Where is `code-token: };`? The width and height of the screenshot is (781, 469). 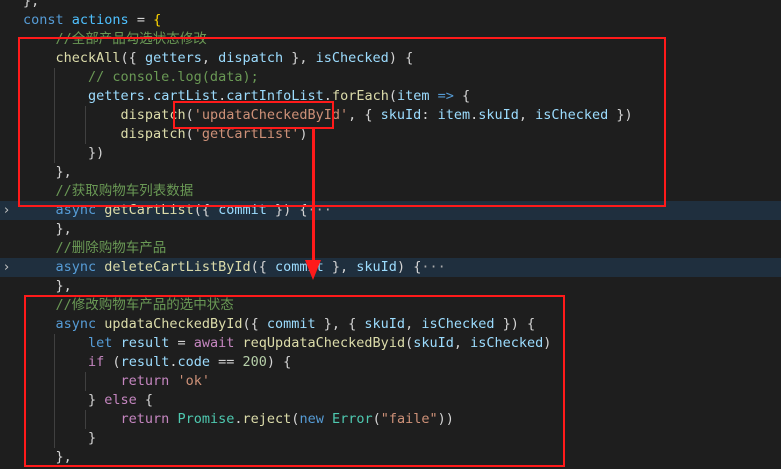 code-token: }; is located at coordinates (31, 4).